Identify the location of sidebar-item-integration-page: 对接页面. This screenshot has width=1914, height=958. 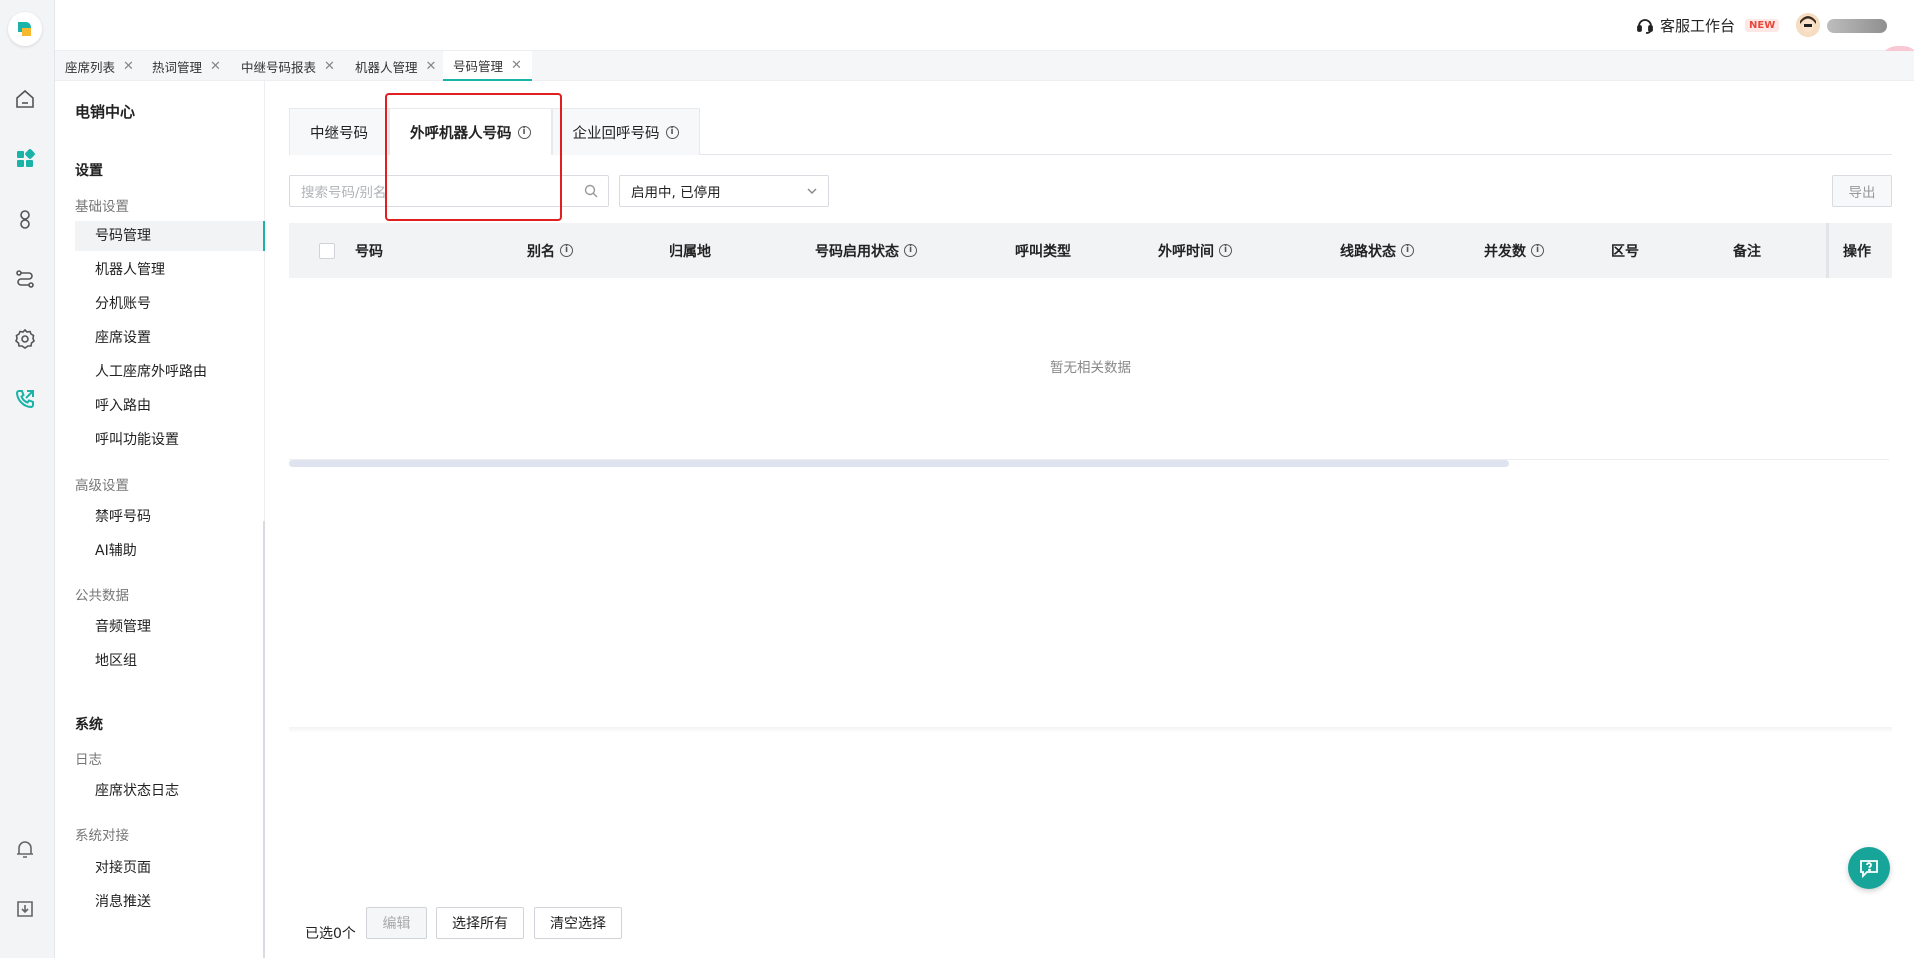
(170, 868).